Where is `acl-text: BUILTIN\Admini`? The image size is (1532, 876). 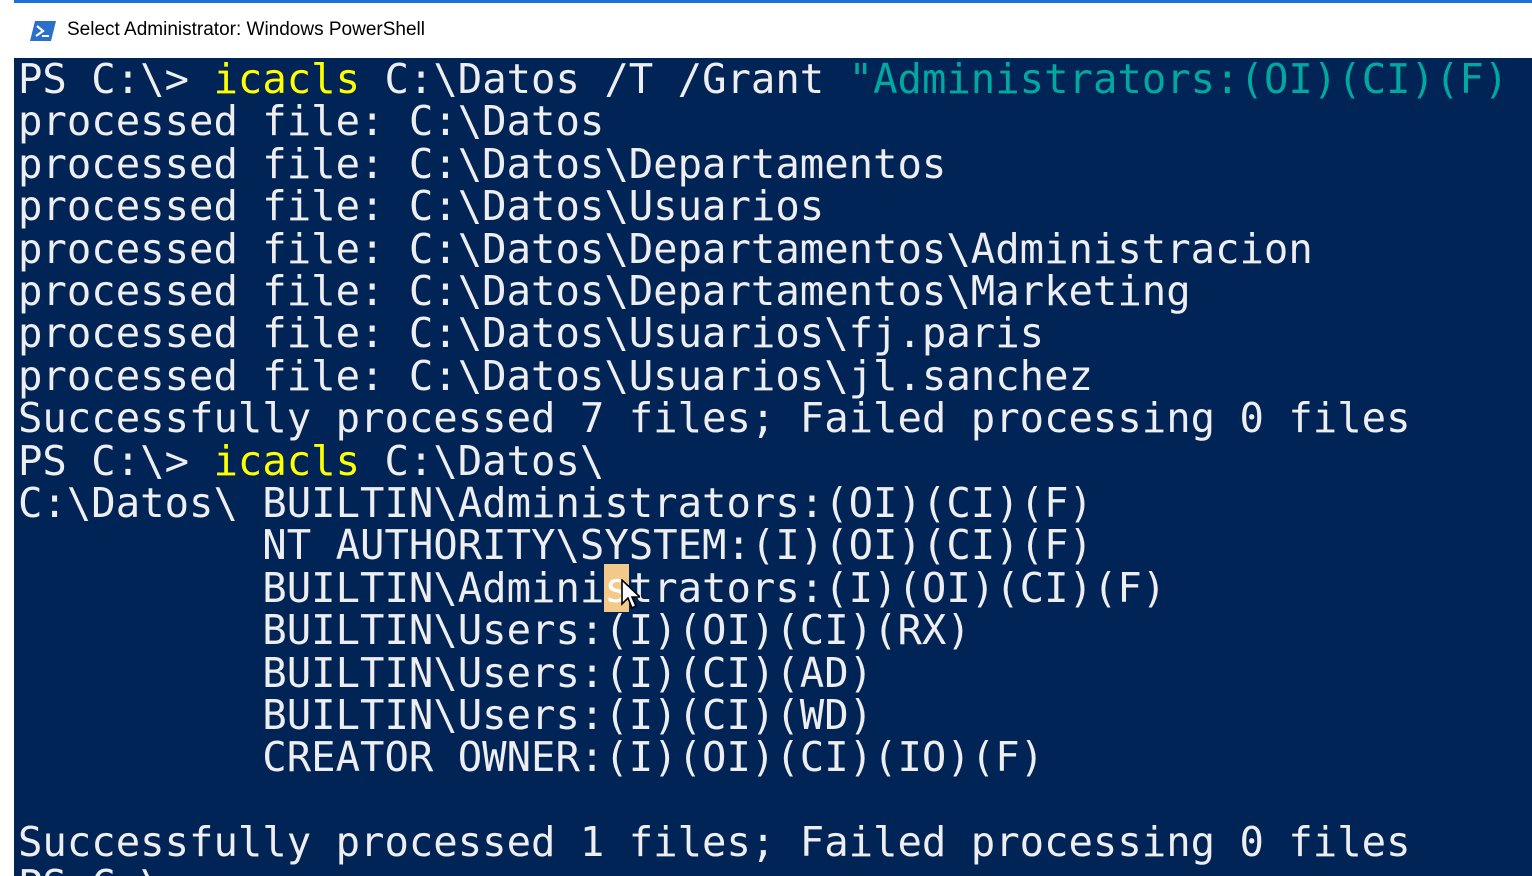 acl-text: BUILTIN\Admini is located at coordinates (311, 587).